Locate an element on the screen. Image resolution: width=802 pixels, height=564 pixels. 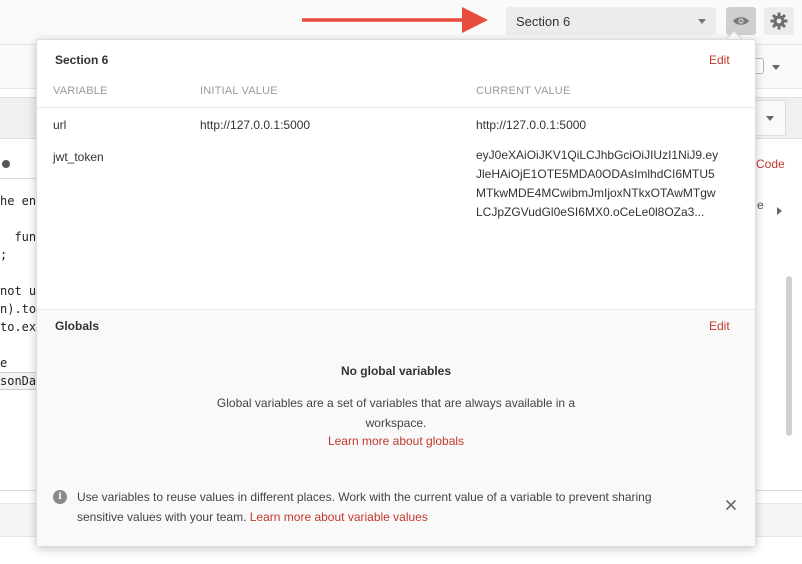
code-line: he en is located at coordinates (18, 201).